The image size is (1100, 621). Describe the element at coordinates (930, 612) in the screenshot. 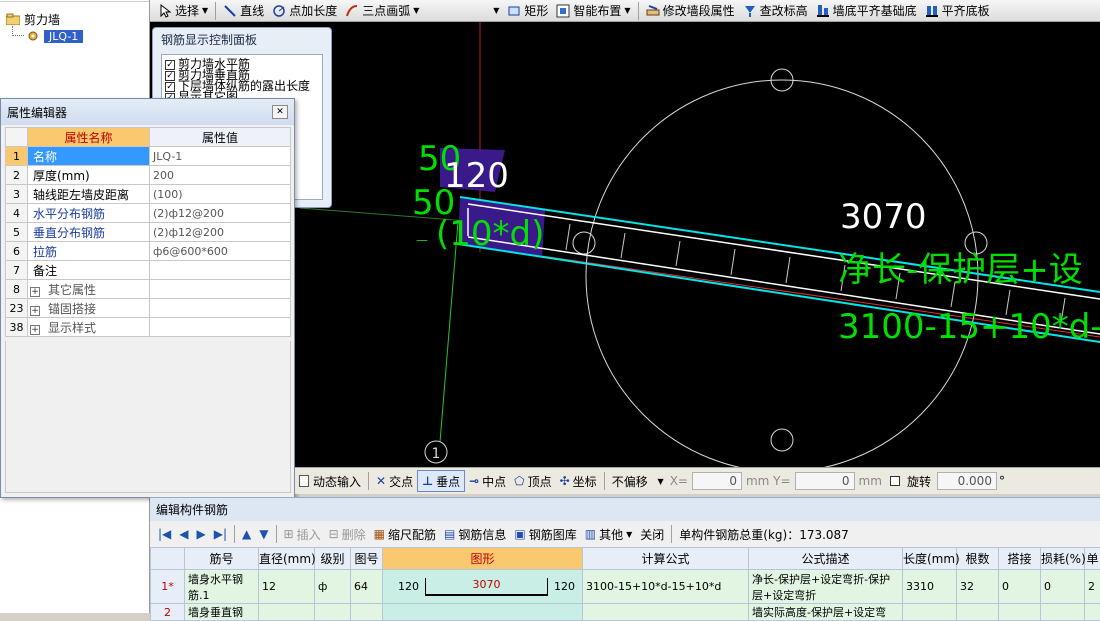

I see `length-cell` at that location.